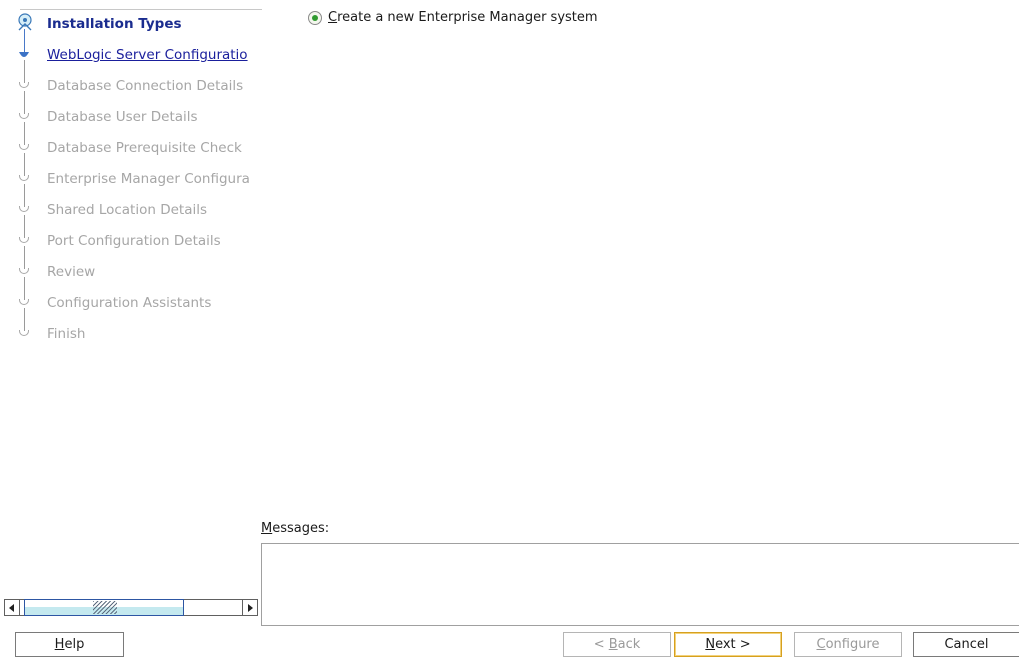 The image size is (1019, 658). I want to click on scroll-left-arrow-icon, so click(12, 607).